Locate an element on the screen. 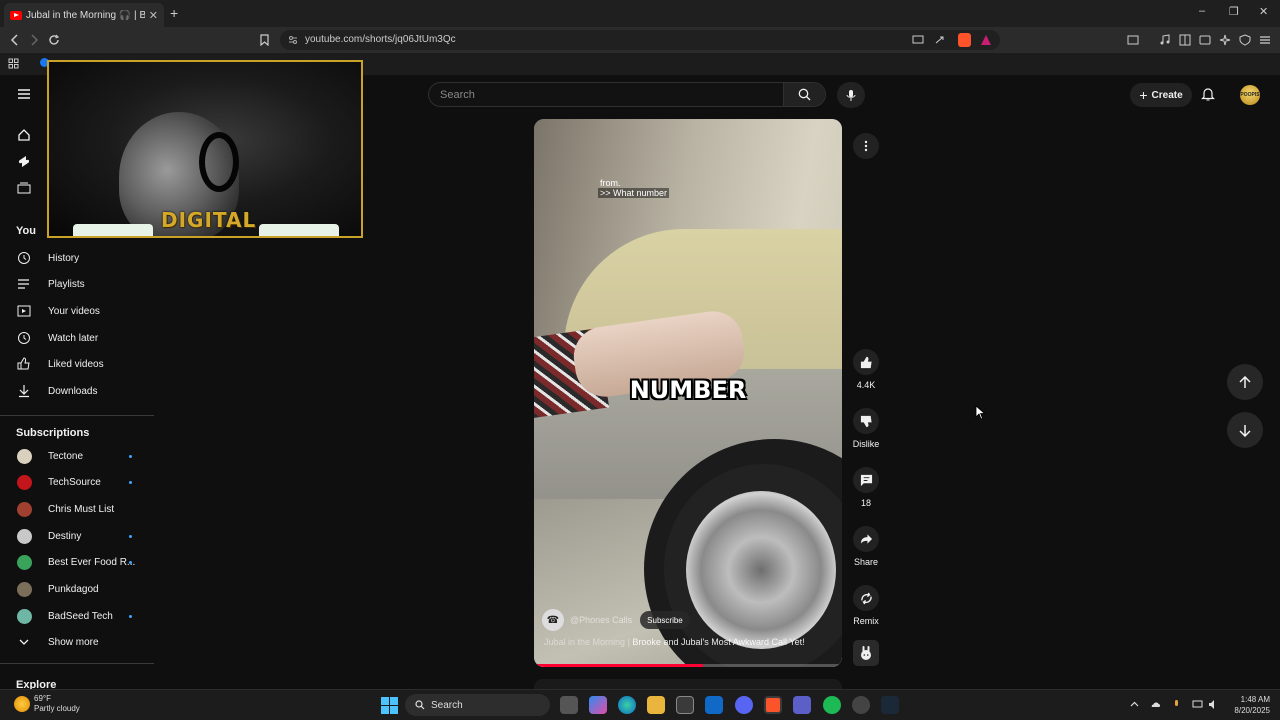 The height and width of the screenshot is (720, 1280). minimize-button: – is located at coordinates (1202, 11).